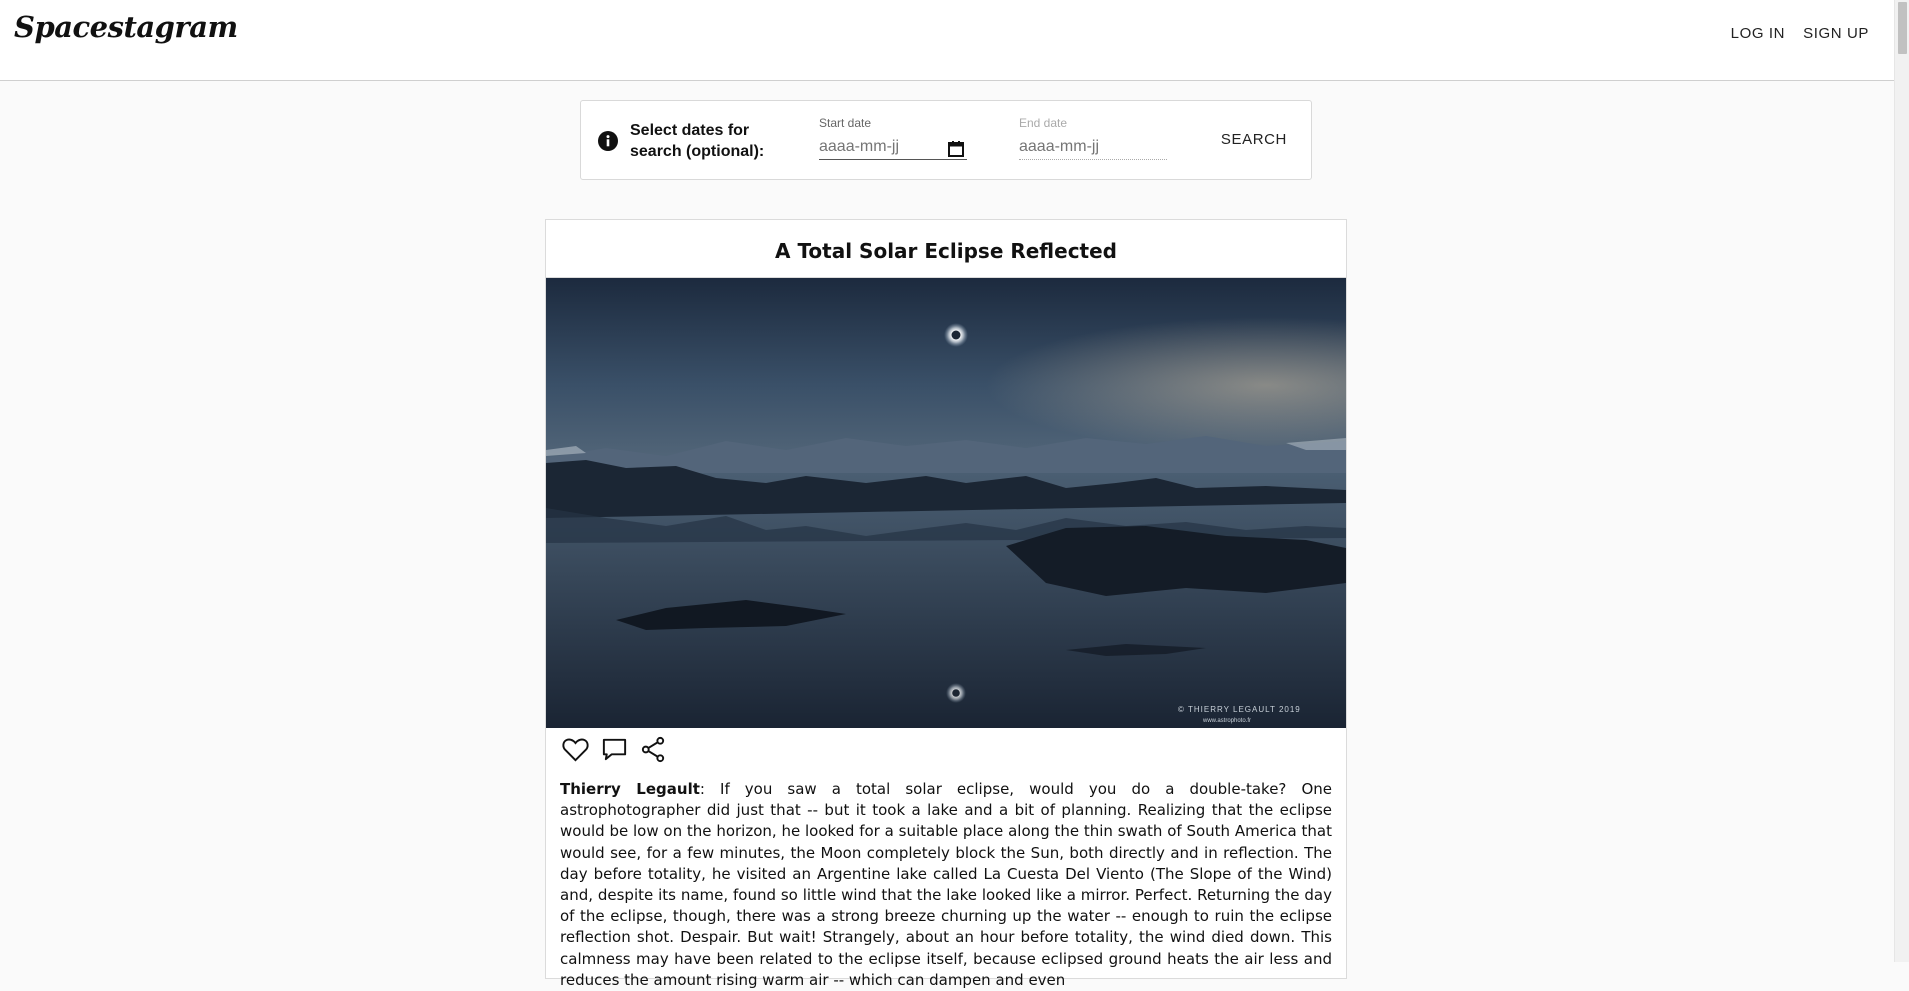 Image resolution: width=1909 pixels, height=991 pixels. What do you see at coordinates (1254, 139) in the screenshot?
I see `search-button: SEARCH` at bounding box center [1254, 139].